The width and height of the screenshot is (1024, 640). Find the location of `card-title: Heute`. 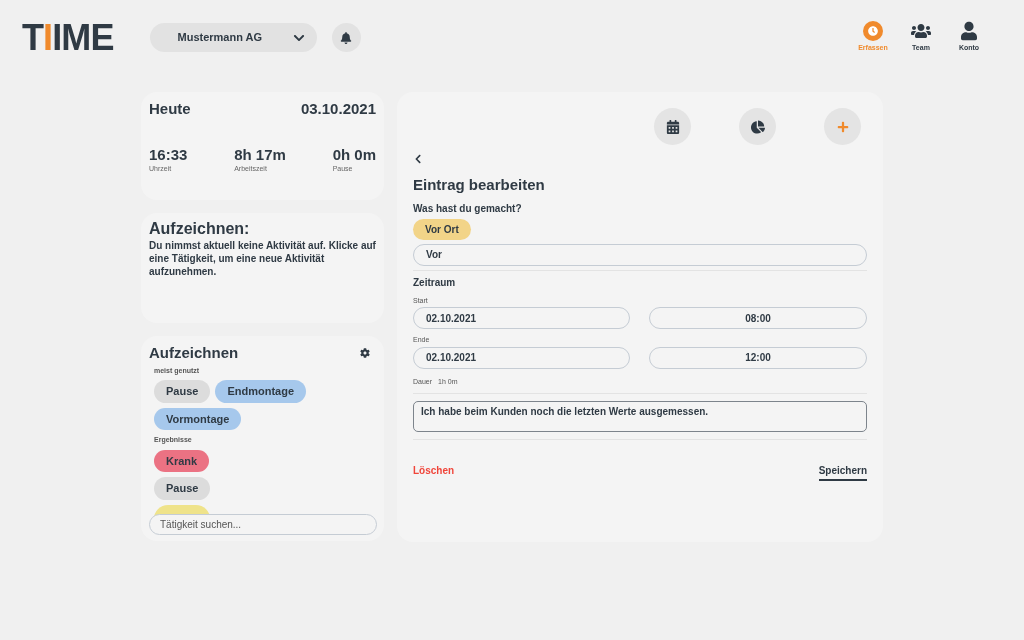

card-title: Heute is located at coordinates (170, 109).